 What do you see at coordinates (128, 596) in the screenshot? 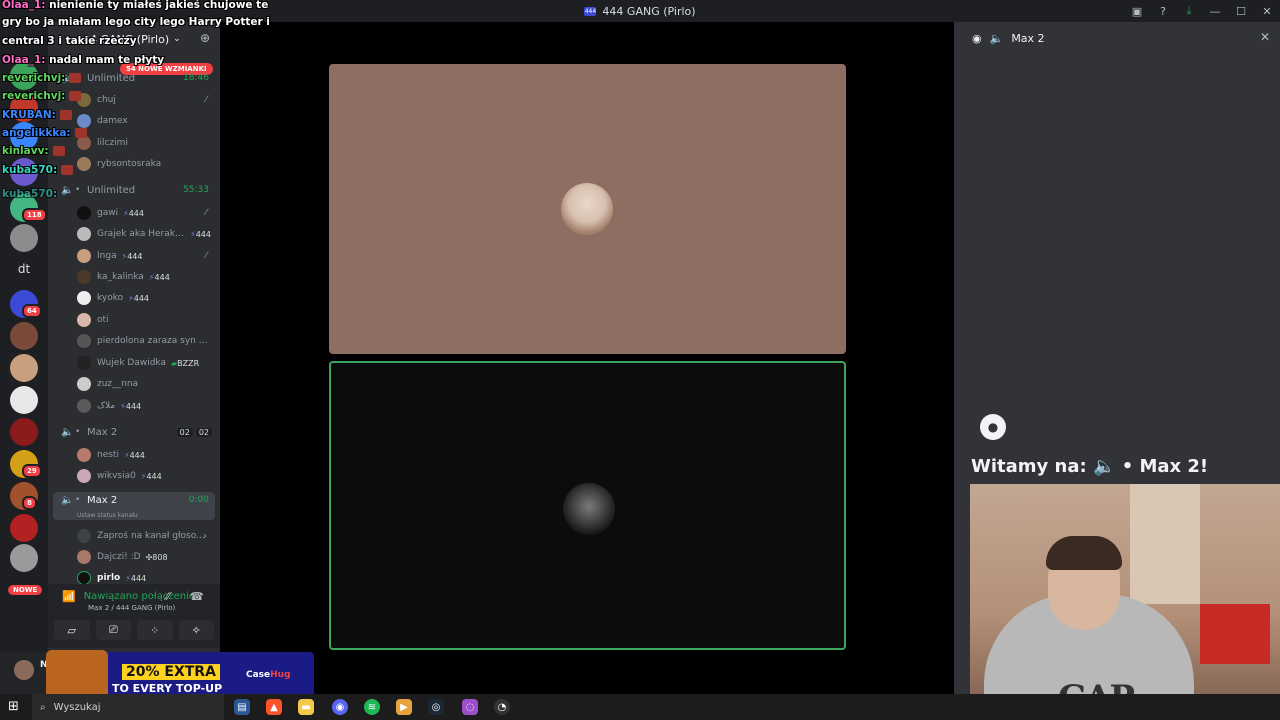
I see `connection-status: 📶 Nawiązano połączenie` at bounding box center [128, 596].